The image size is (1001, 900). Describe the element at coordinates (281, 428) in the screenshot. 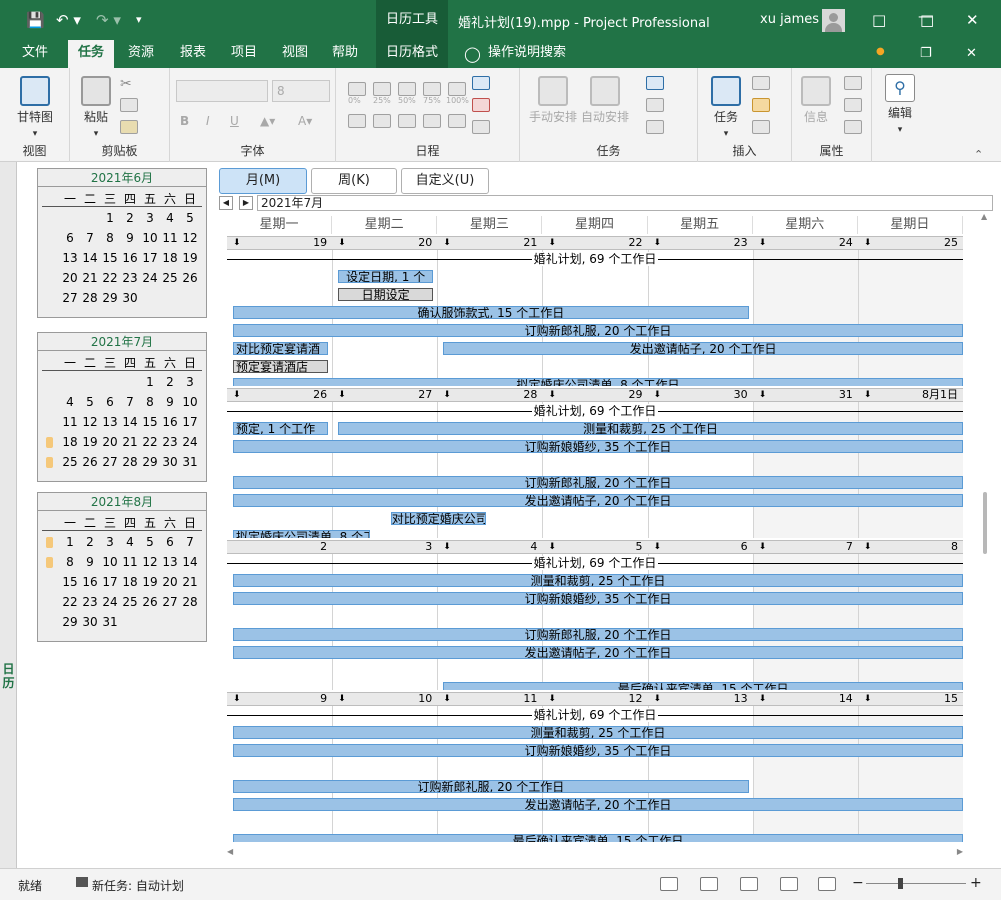

I see `task-bar: 预定, 1 个工作` at that location.